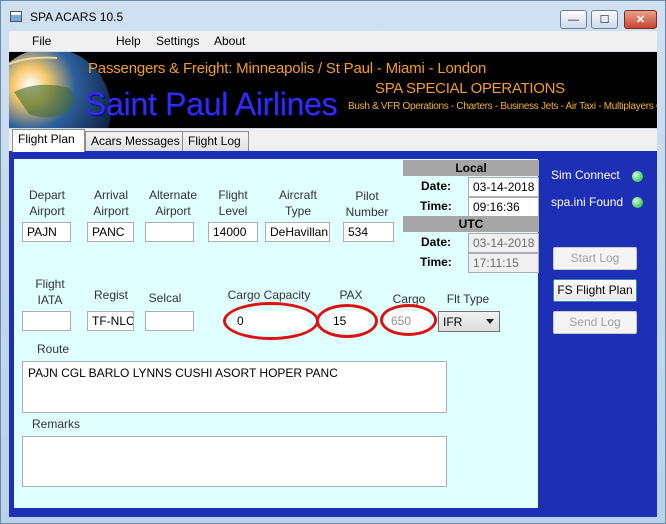 The width and height of the screenshot is (666, 524). I want to click on local-time-label: Time:, so click(436, 206).